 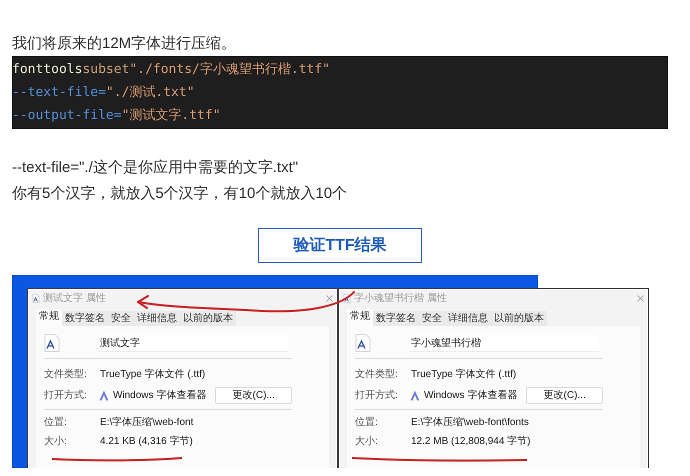 What do you see at coordinates (471, 441) in the screenshot?
I see `field-value: 12.2 MB (12,808,944 字节)` at bounding box center [471, 441].